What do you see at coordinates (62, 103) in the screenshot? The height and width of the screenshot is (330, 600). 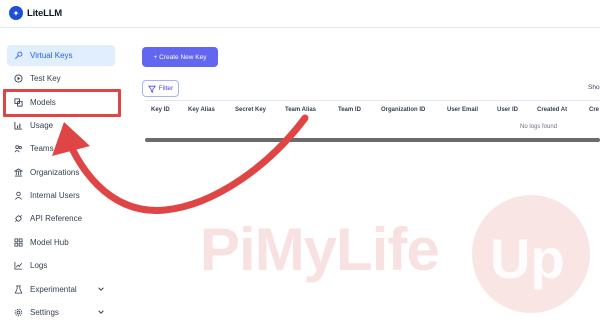 I see `annotation-highlight-box` at bounding box center [62, 103].